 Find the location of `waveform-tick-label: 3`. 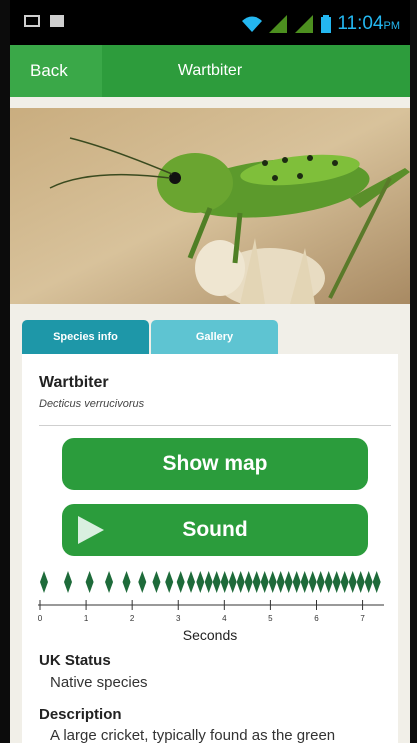

waveform-tick-label: 3 is located at coordinates (178, 618).